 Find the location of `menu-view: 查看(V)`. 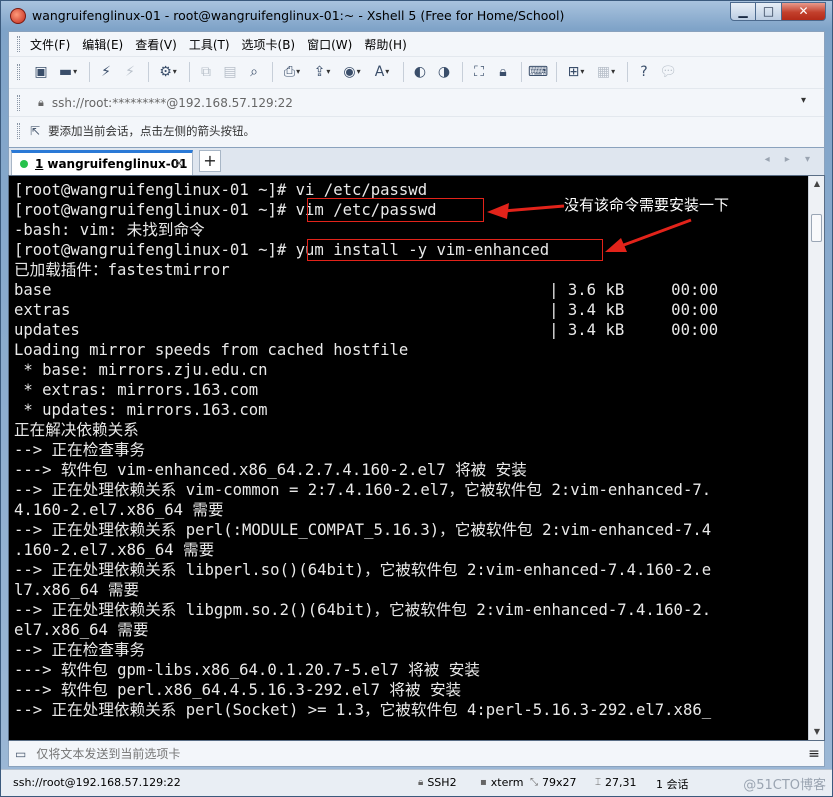

menu-view: 查看(V) is located at coordinates (156, 44).